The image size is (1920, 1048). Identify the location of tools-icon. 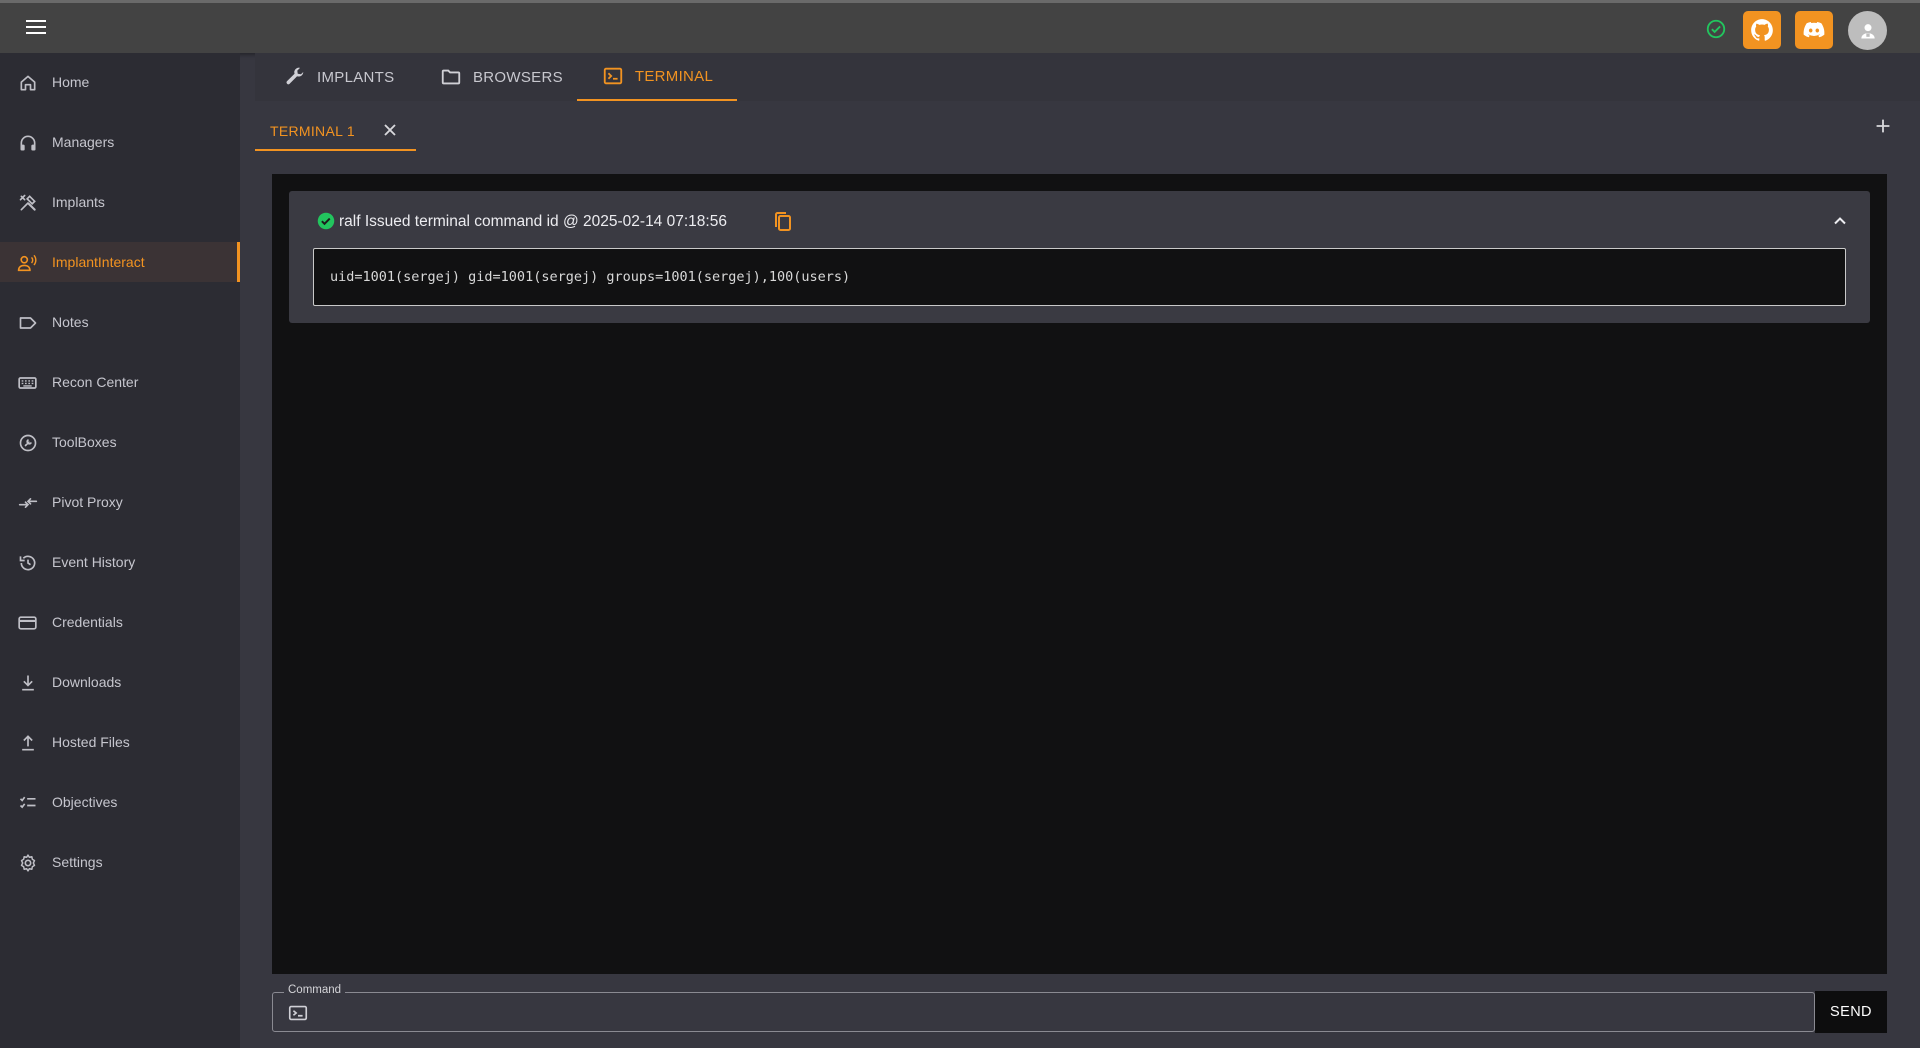
(27, 202).